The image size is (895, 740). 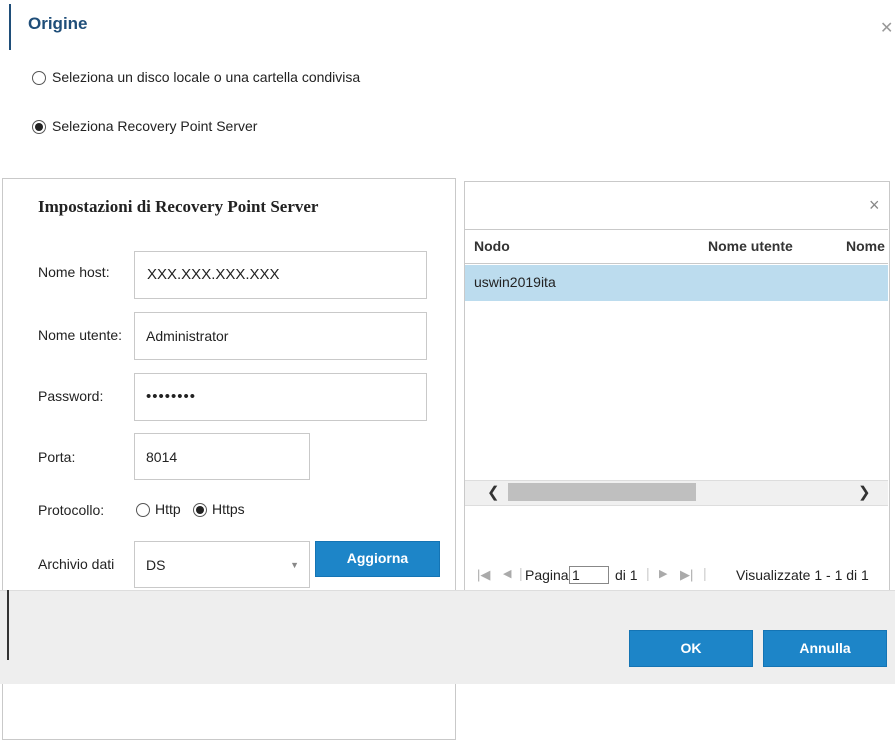 What do you see at coordinates (676, 247) in the screenshot?
I see `grid-header` at bounding box center [676, 247].